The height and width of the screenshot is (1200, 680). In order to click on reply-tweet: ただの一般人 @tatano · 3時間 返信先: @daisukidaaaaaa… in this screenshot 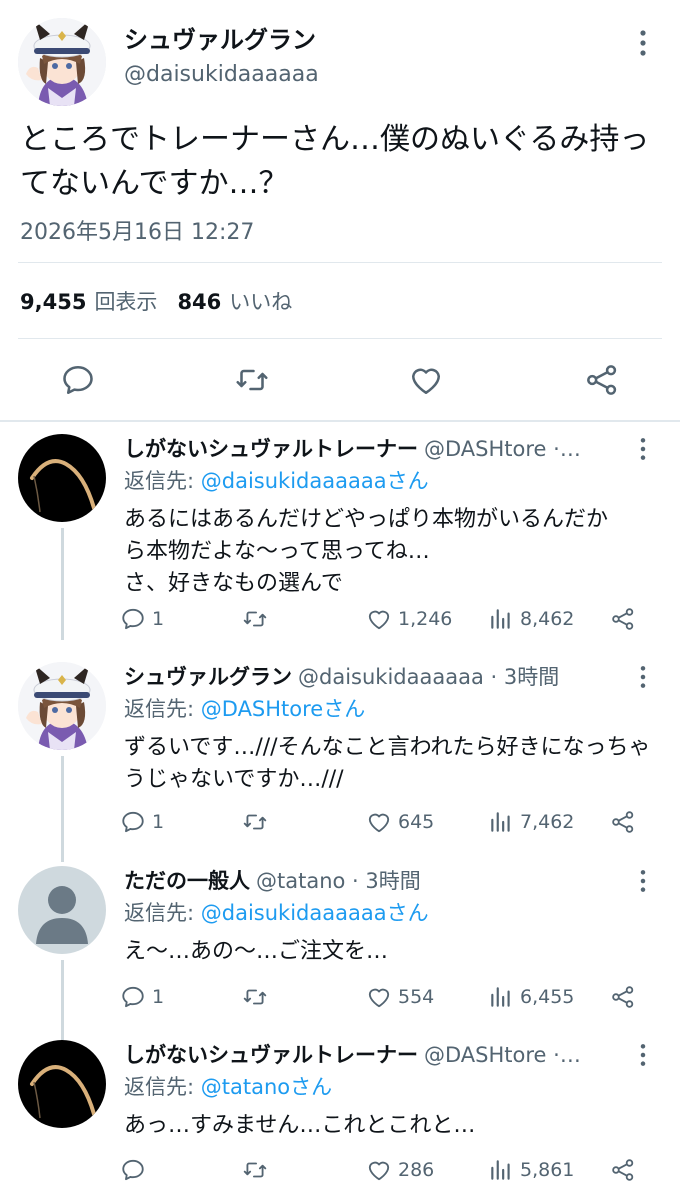, I will do `click(340, 953)`.